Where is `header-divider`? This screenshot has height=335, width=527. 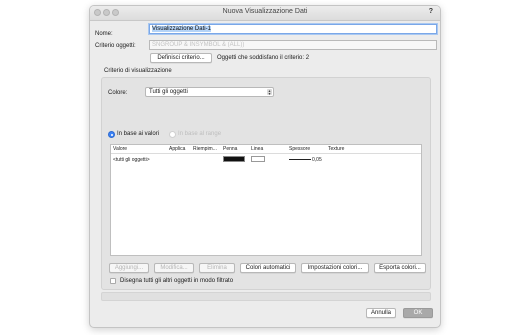
header-divider is located at coordinates (266, 153).